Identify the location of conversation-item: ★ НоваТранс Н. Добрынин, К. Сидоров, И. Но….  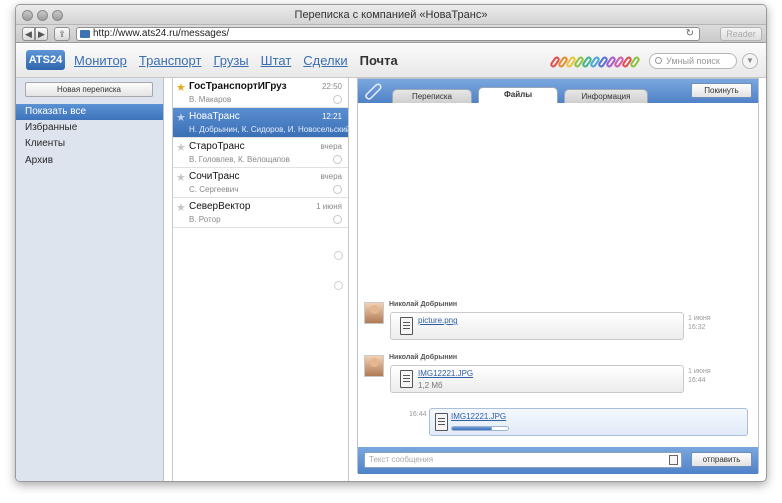
(262, 123).